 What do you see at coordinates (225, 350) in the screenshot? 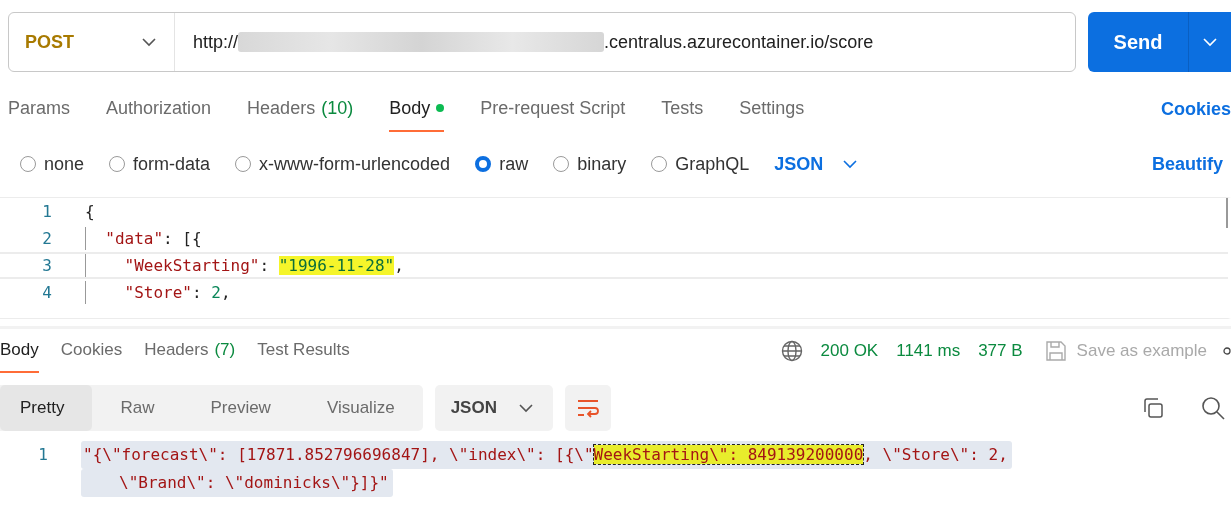
I see `count-label: (7)` at bounding box center [225, 350].